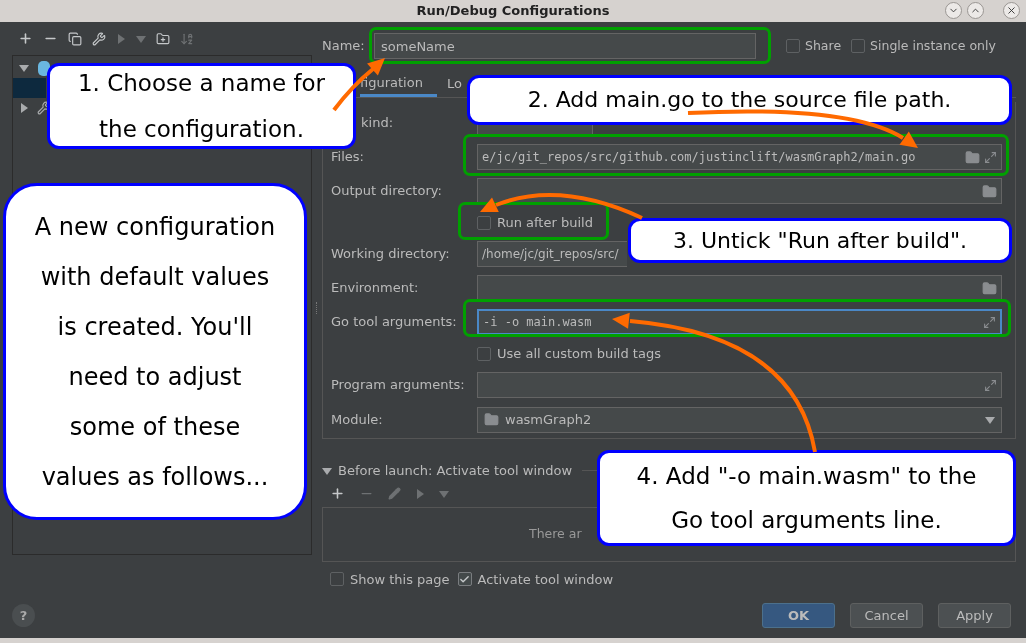 This screenshot has width=1026, height=643. Describe the element at coordinates (24, 108) in the screenshot. I see `collapsed-arrow-icon` at that location.